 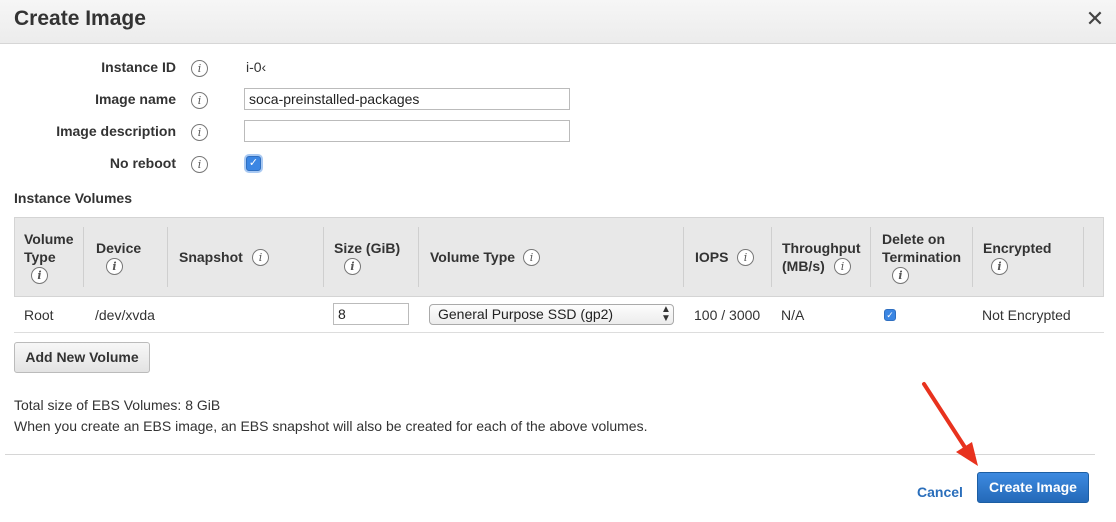 What do you see at coordinates (116, 131) in the screenshot?
I see `image-description-label: Image description` at bounding box center [116, 131].